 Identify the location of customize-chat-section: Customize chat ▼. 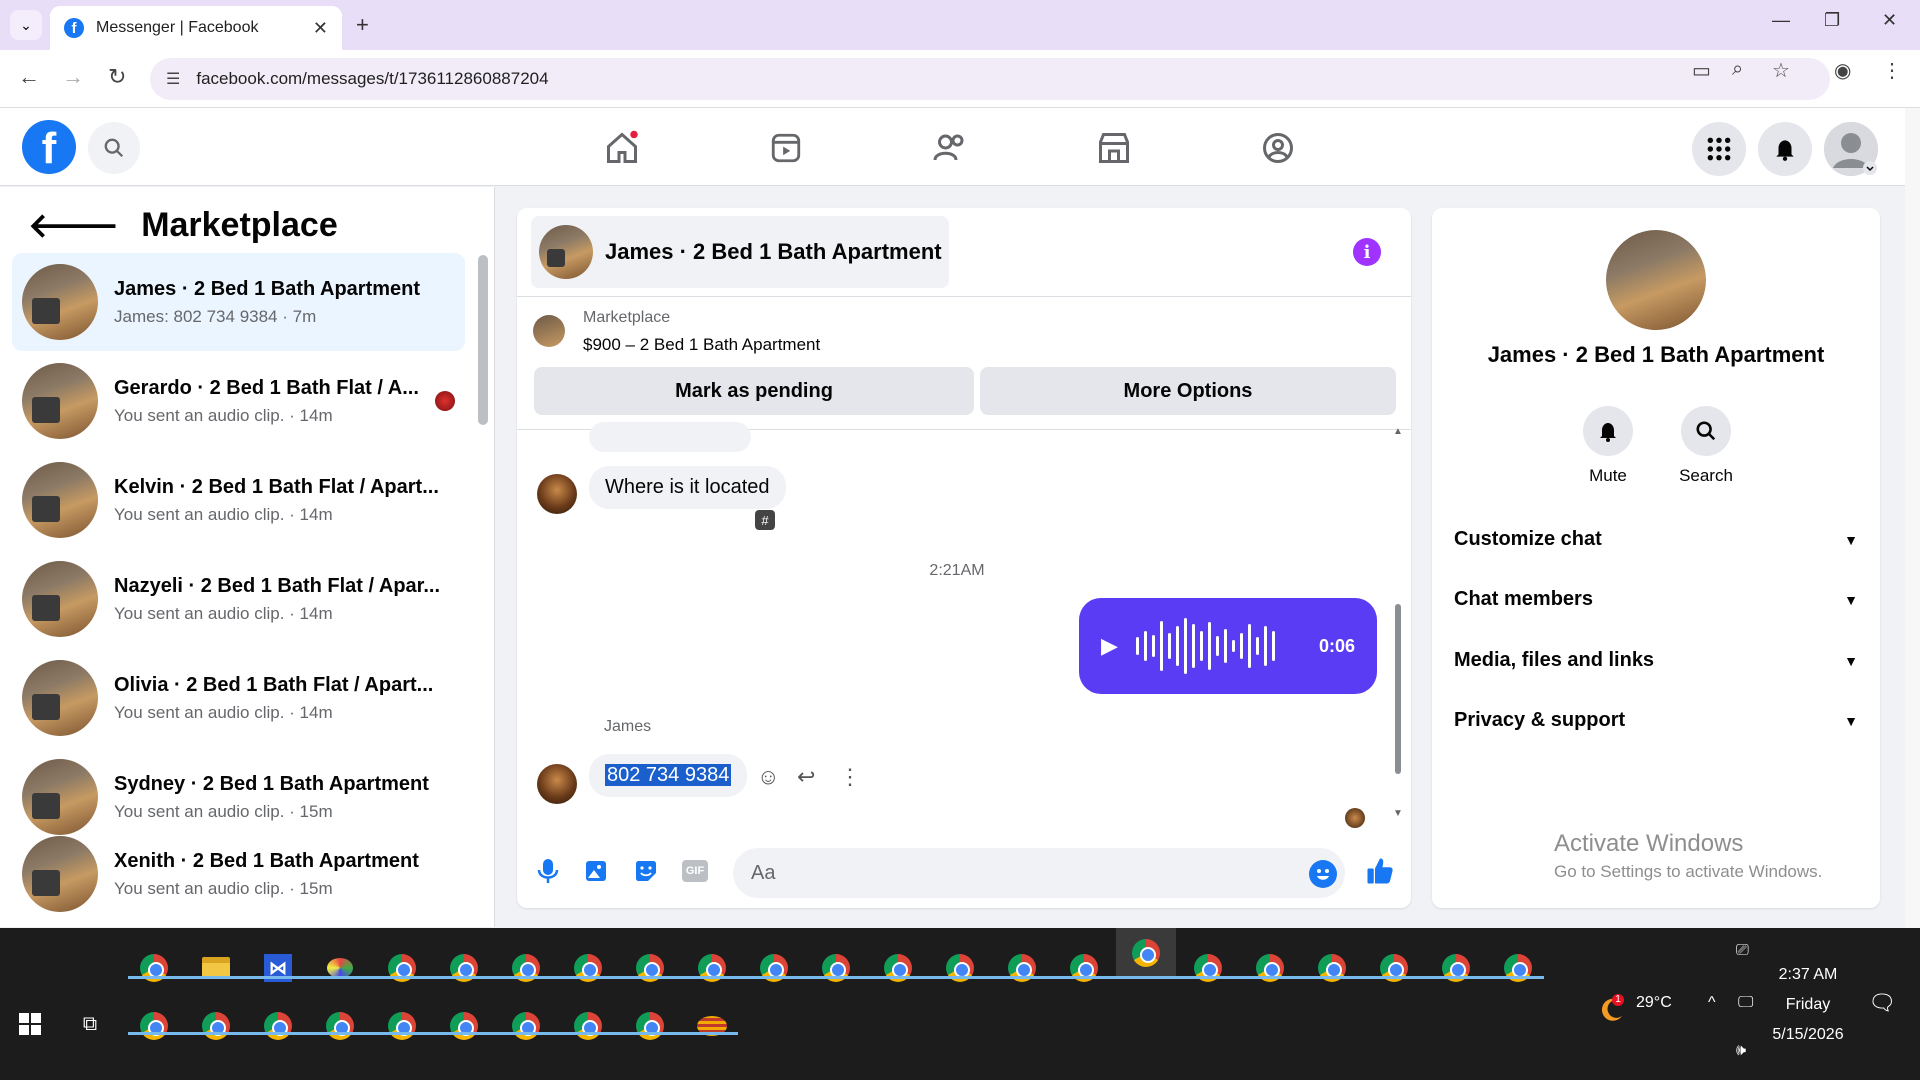
(1656, 539).